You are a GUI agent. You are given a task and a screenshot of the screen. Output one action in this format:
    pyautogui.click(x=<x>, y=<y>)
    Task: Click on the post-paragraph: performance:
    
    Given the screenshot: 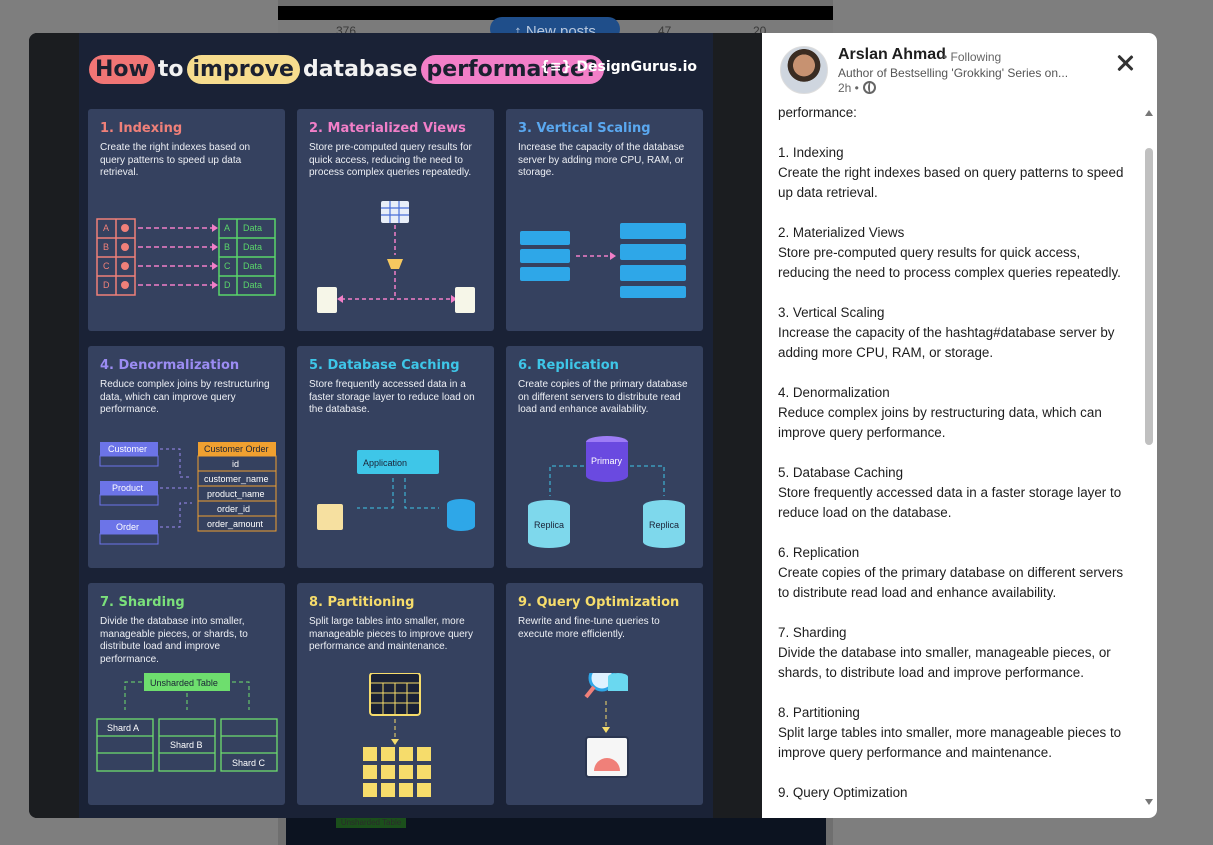 What is the action you would take?
    pyautogui.click(x=954, y=113)
    